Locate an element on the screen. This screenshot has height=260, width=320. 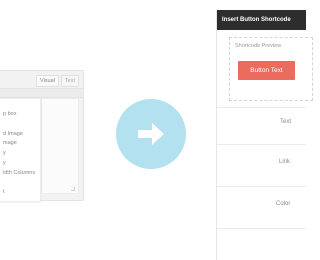
resize-handle-icon is located at coordinates (73, 189).